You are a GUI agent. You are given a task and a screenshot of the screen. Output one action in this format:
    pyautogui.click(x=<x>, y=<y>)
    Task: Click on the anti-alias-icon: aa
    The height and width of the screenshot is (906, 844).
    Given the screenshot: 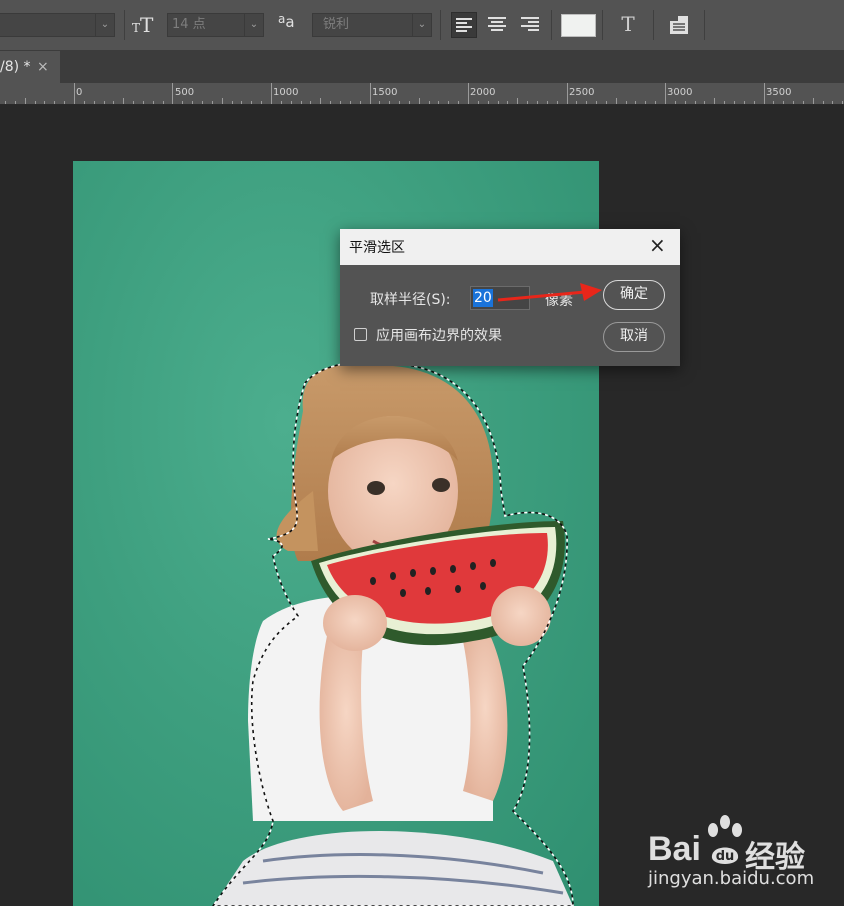 What is the action you would take?
    pyautogui.click(x=286, y=21)
    